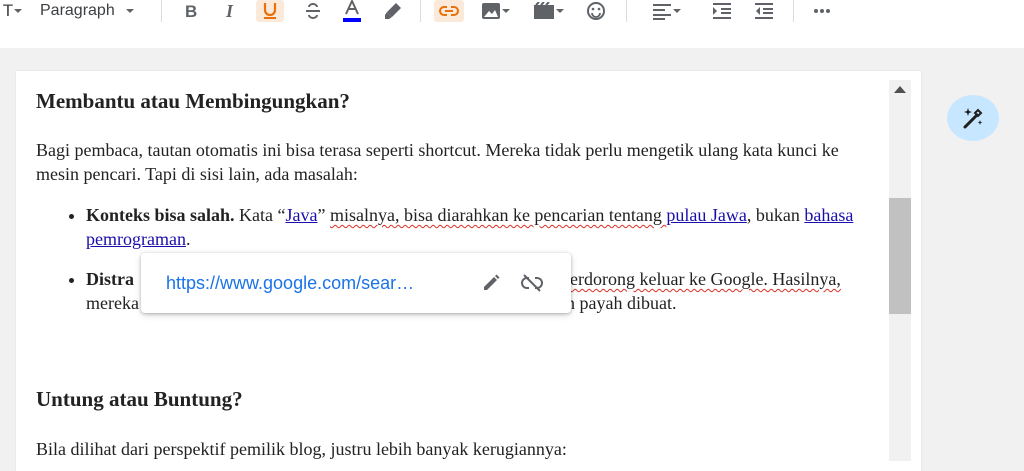 The height and width of the screenshot is (471, 1024). I want to click on unlink-icon, so click(532, 283).